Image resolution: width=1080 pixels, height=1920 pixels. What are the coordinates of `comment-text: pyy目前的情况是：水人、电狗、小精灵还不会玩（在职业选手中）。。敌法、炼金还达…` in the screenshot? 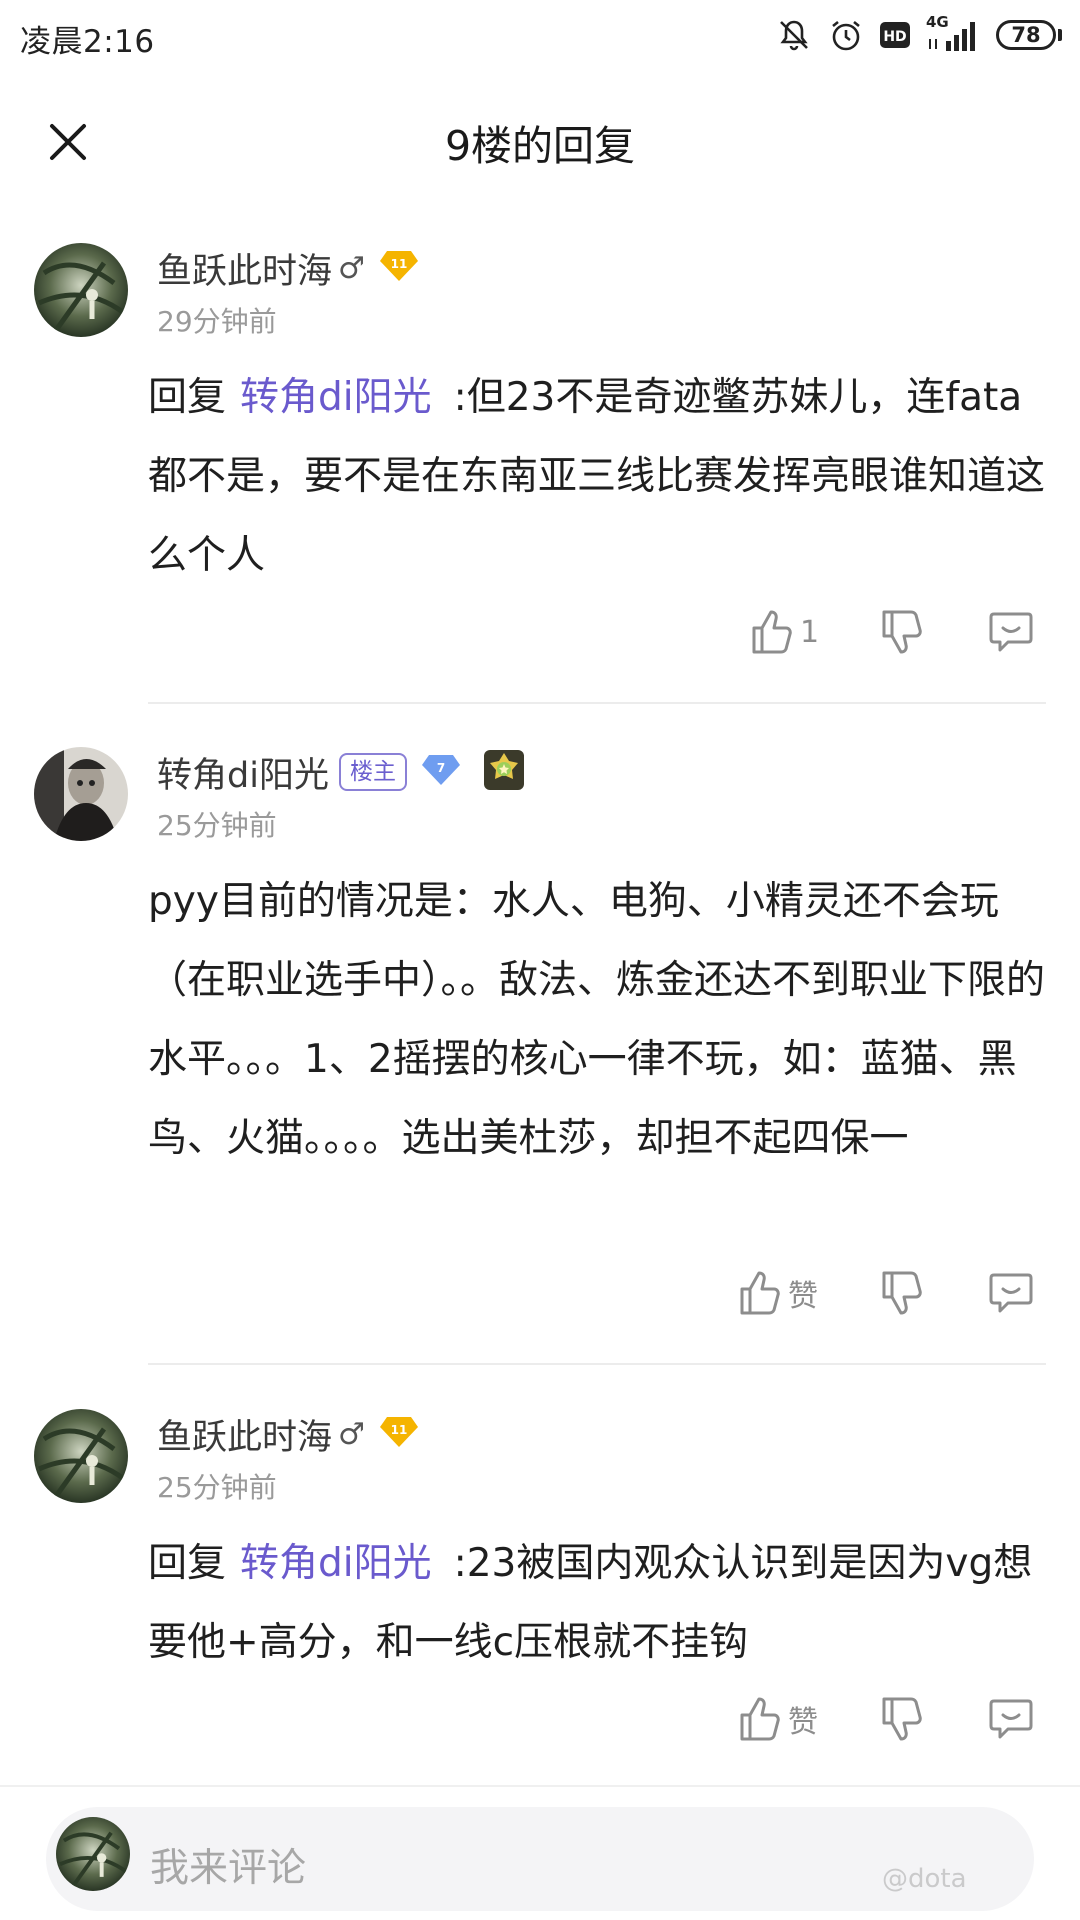 It's located at (598, 1020).